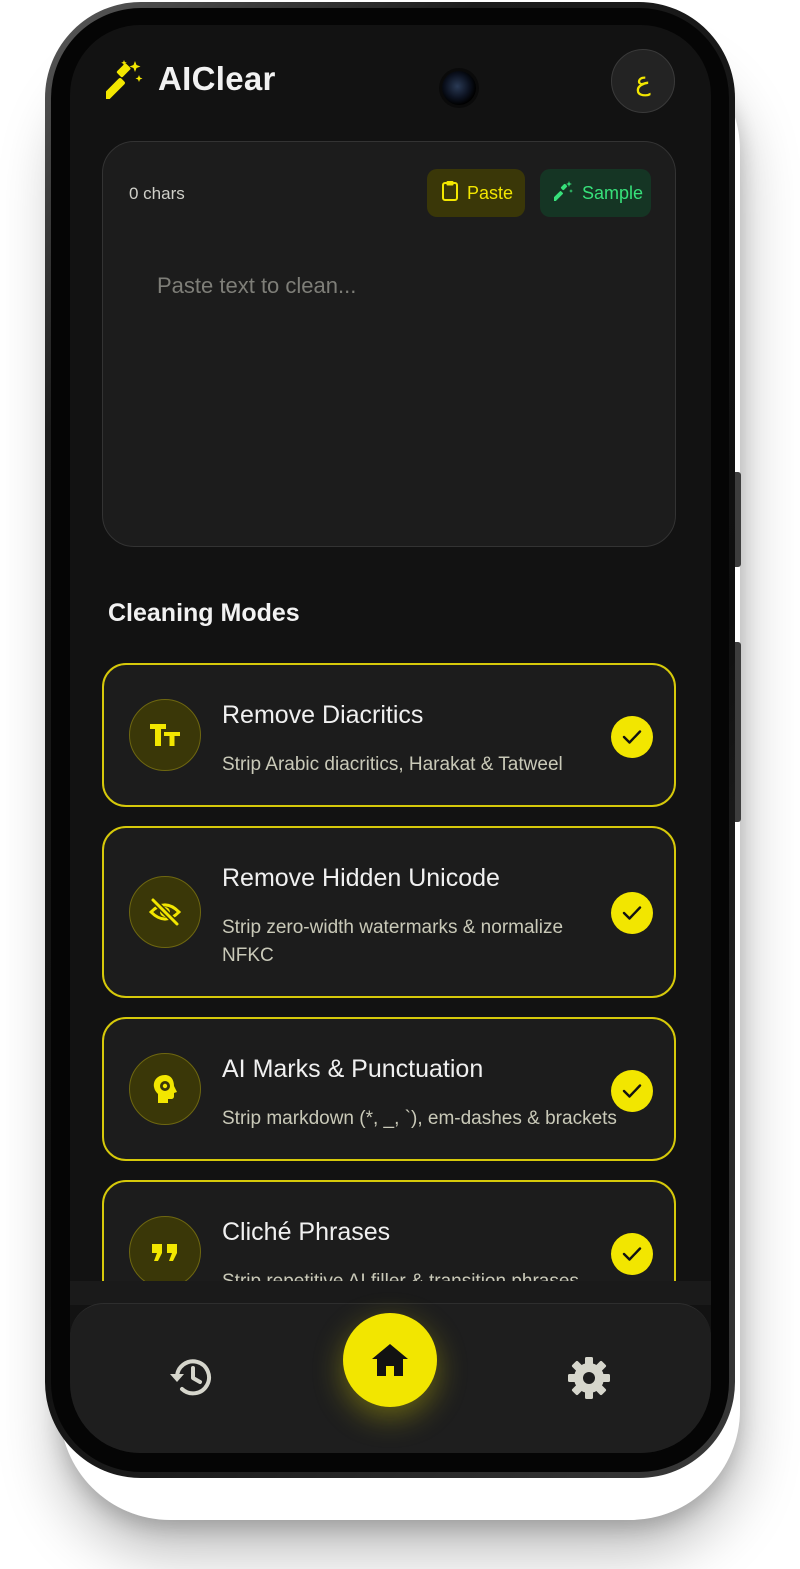 Image resolution: width=800 pixels, height=1569 pixels. Describe the element at coordinates (390, 1293) in the screenshot. I see `nav-divider` at that location.